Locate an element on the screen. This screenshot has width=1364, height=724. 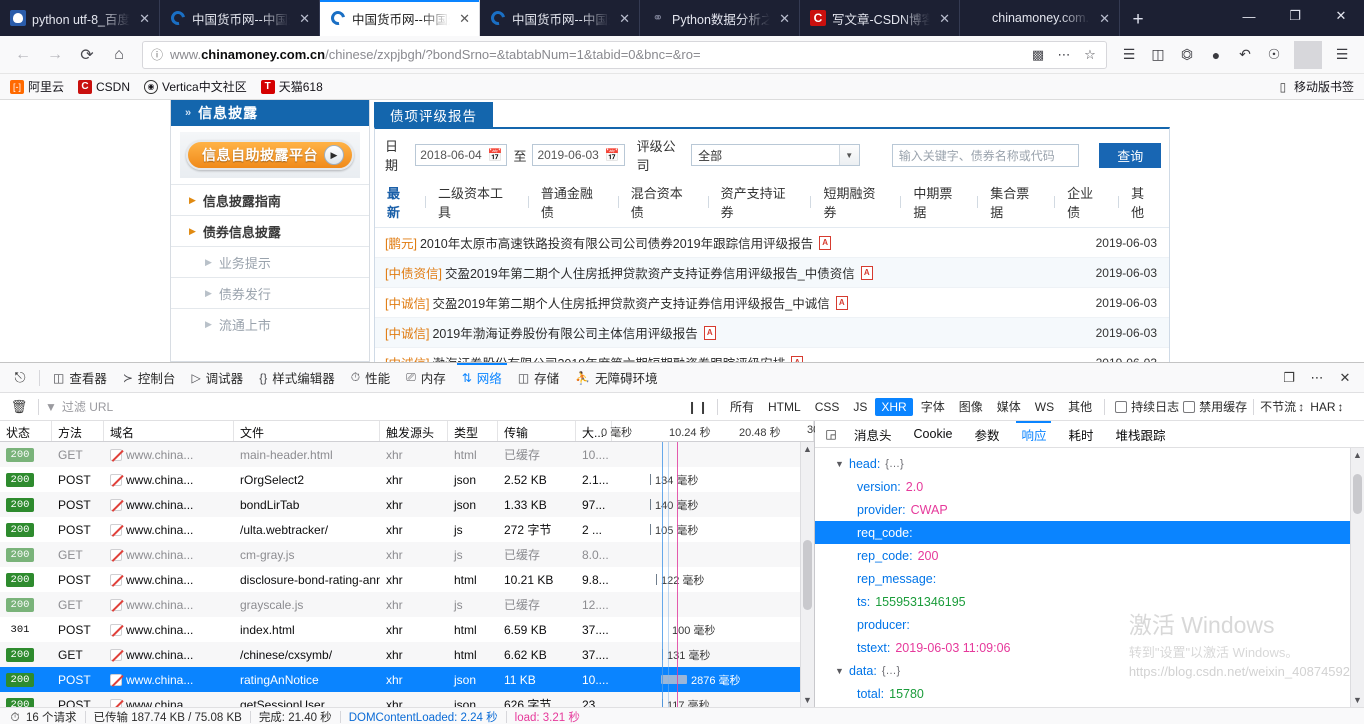
json-row: version:2.0 is located at coordinates (1089, 486).